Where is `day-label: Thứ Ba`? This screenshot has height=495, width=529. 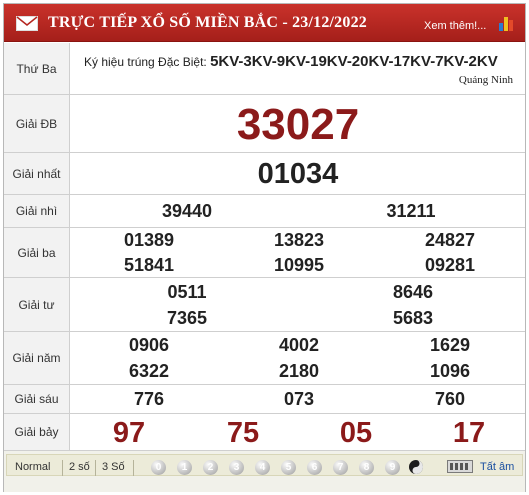
day-label: Thứ Ba is located at coordinates (37, 68).